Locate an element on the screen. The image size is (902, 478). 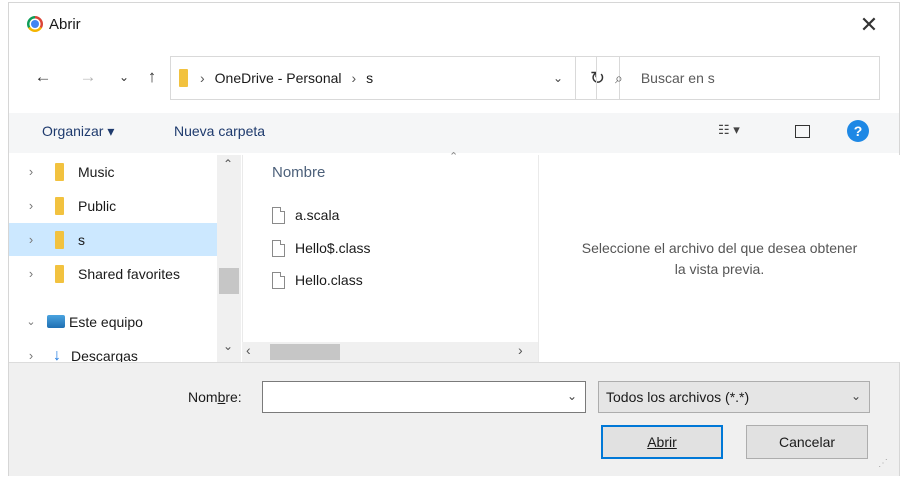
open-button: Abrir is located at coordinates (662, 442).